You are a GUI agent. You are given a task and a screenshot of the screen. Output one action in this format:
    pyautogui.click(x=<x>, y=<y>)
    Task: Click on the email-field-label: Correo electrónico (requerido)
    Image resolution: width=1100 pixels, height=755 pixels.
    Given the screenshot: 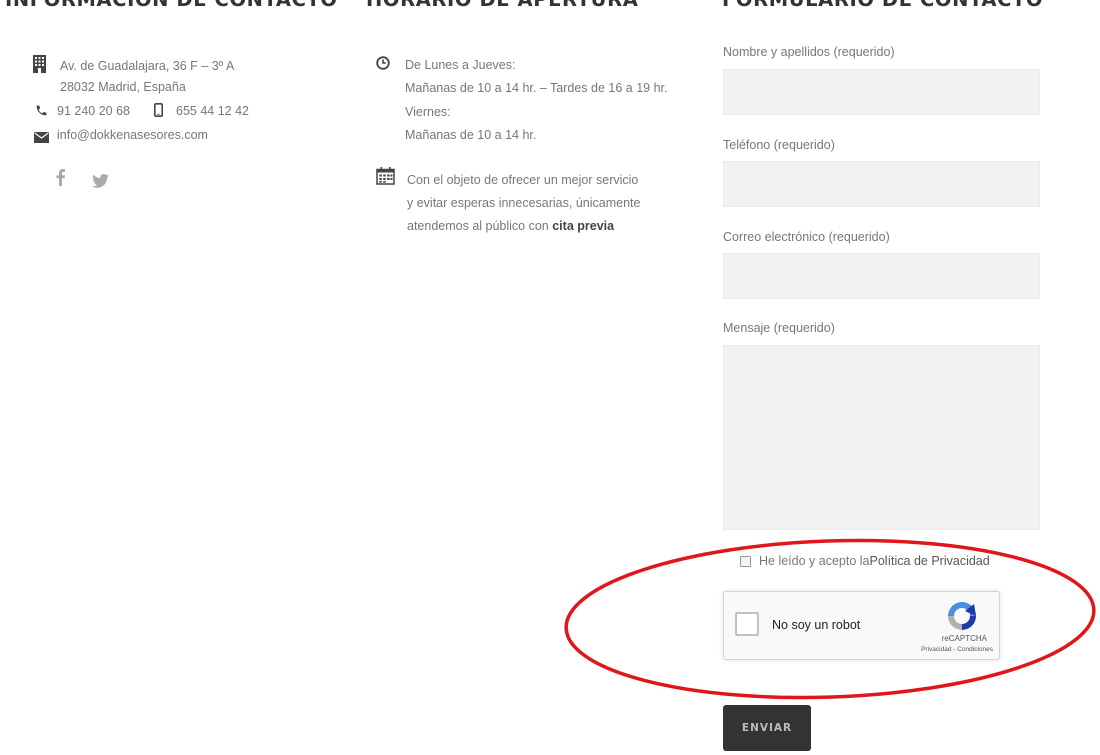 What is the action you would take?
    pyautogui.click(x=806, y=237)
    